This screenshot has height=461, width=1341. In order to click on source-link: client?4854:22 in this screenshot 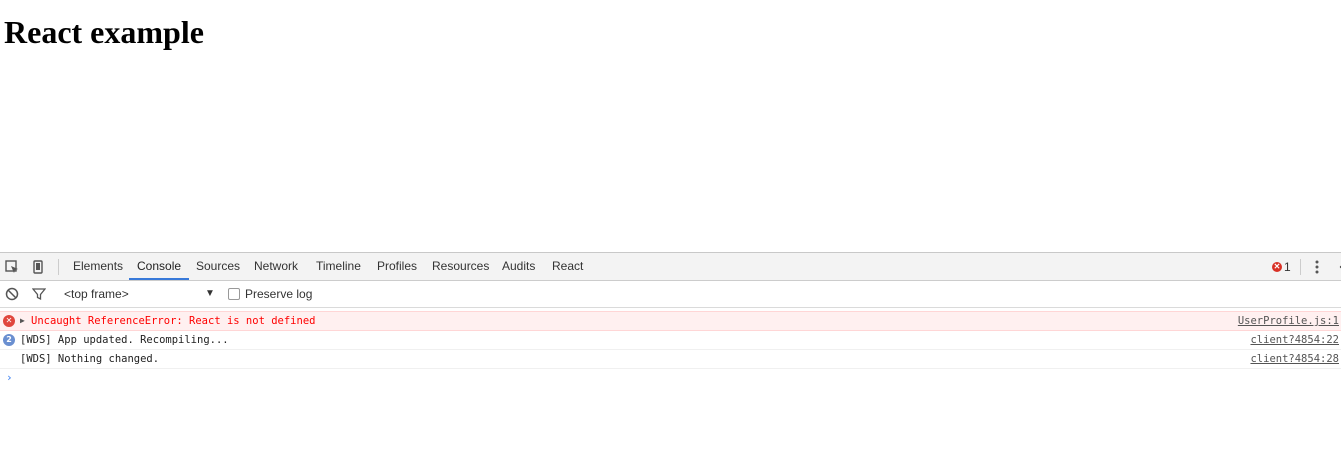, I will do `click(1294, 340)`.